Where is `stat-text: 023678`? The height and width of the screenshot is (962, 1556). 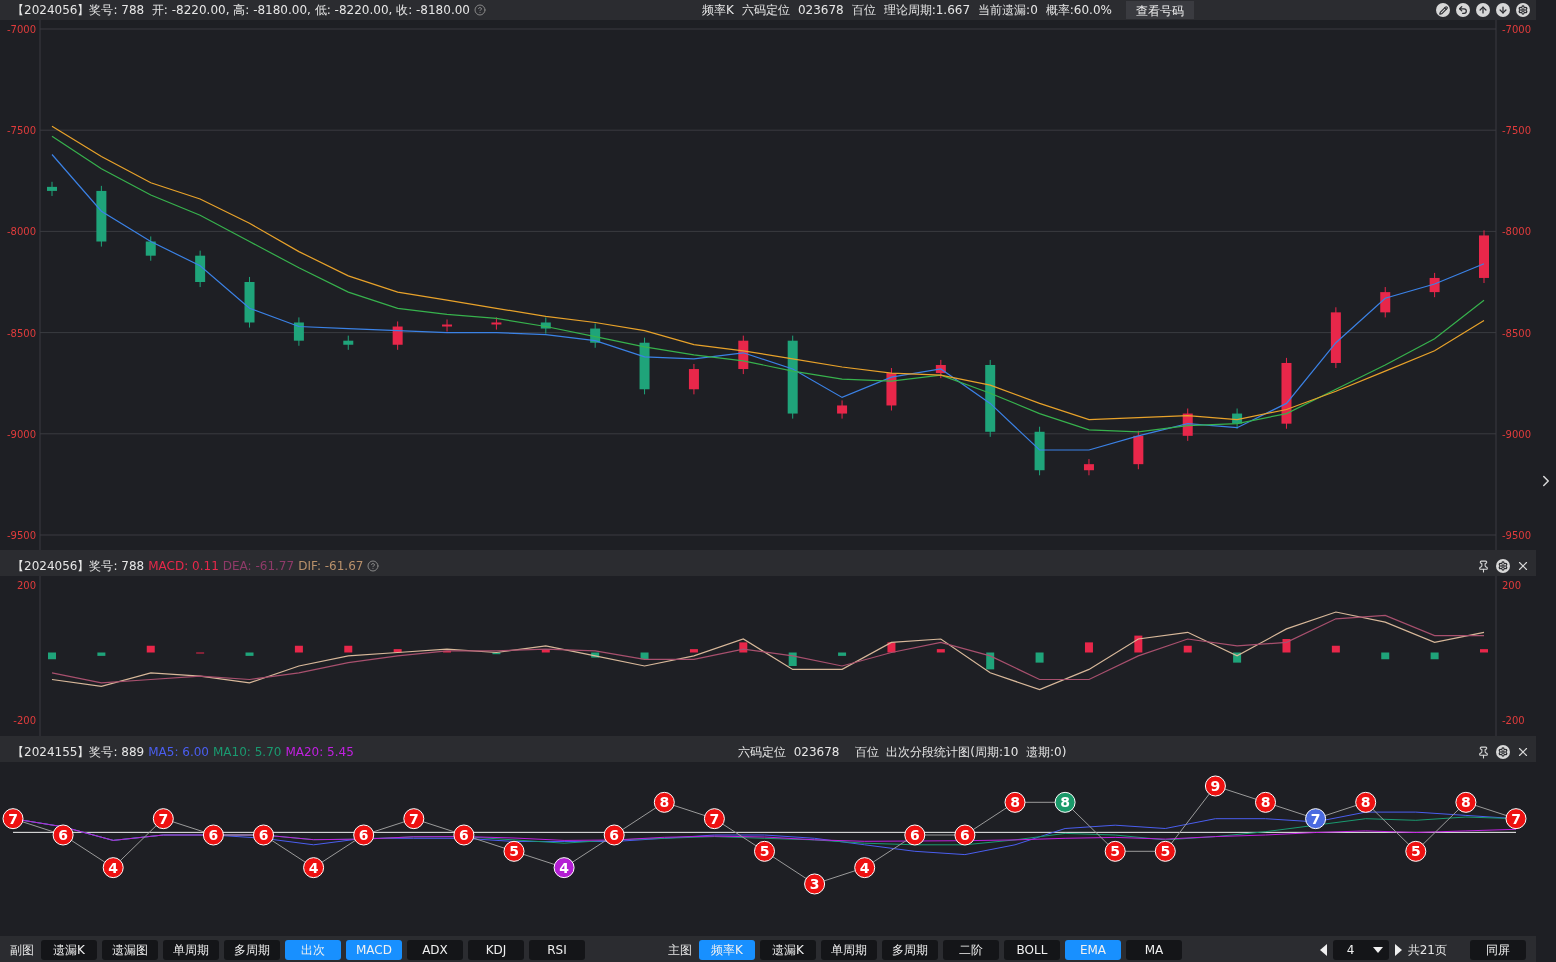 stat-text: 023678 is located at coordinates (820, 10).